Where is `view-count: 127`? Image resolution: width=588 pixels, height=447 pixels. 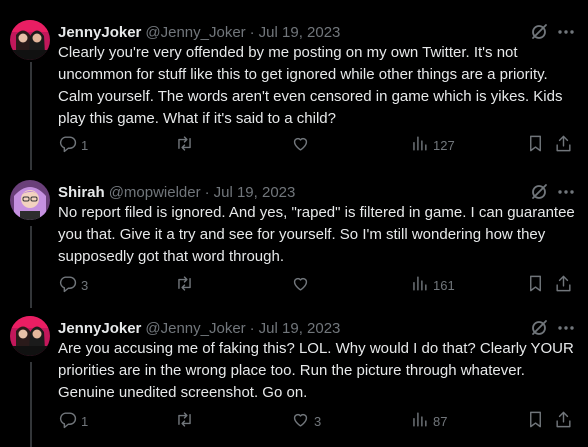
view-count: 127 is located at coordinates (444, 145).